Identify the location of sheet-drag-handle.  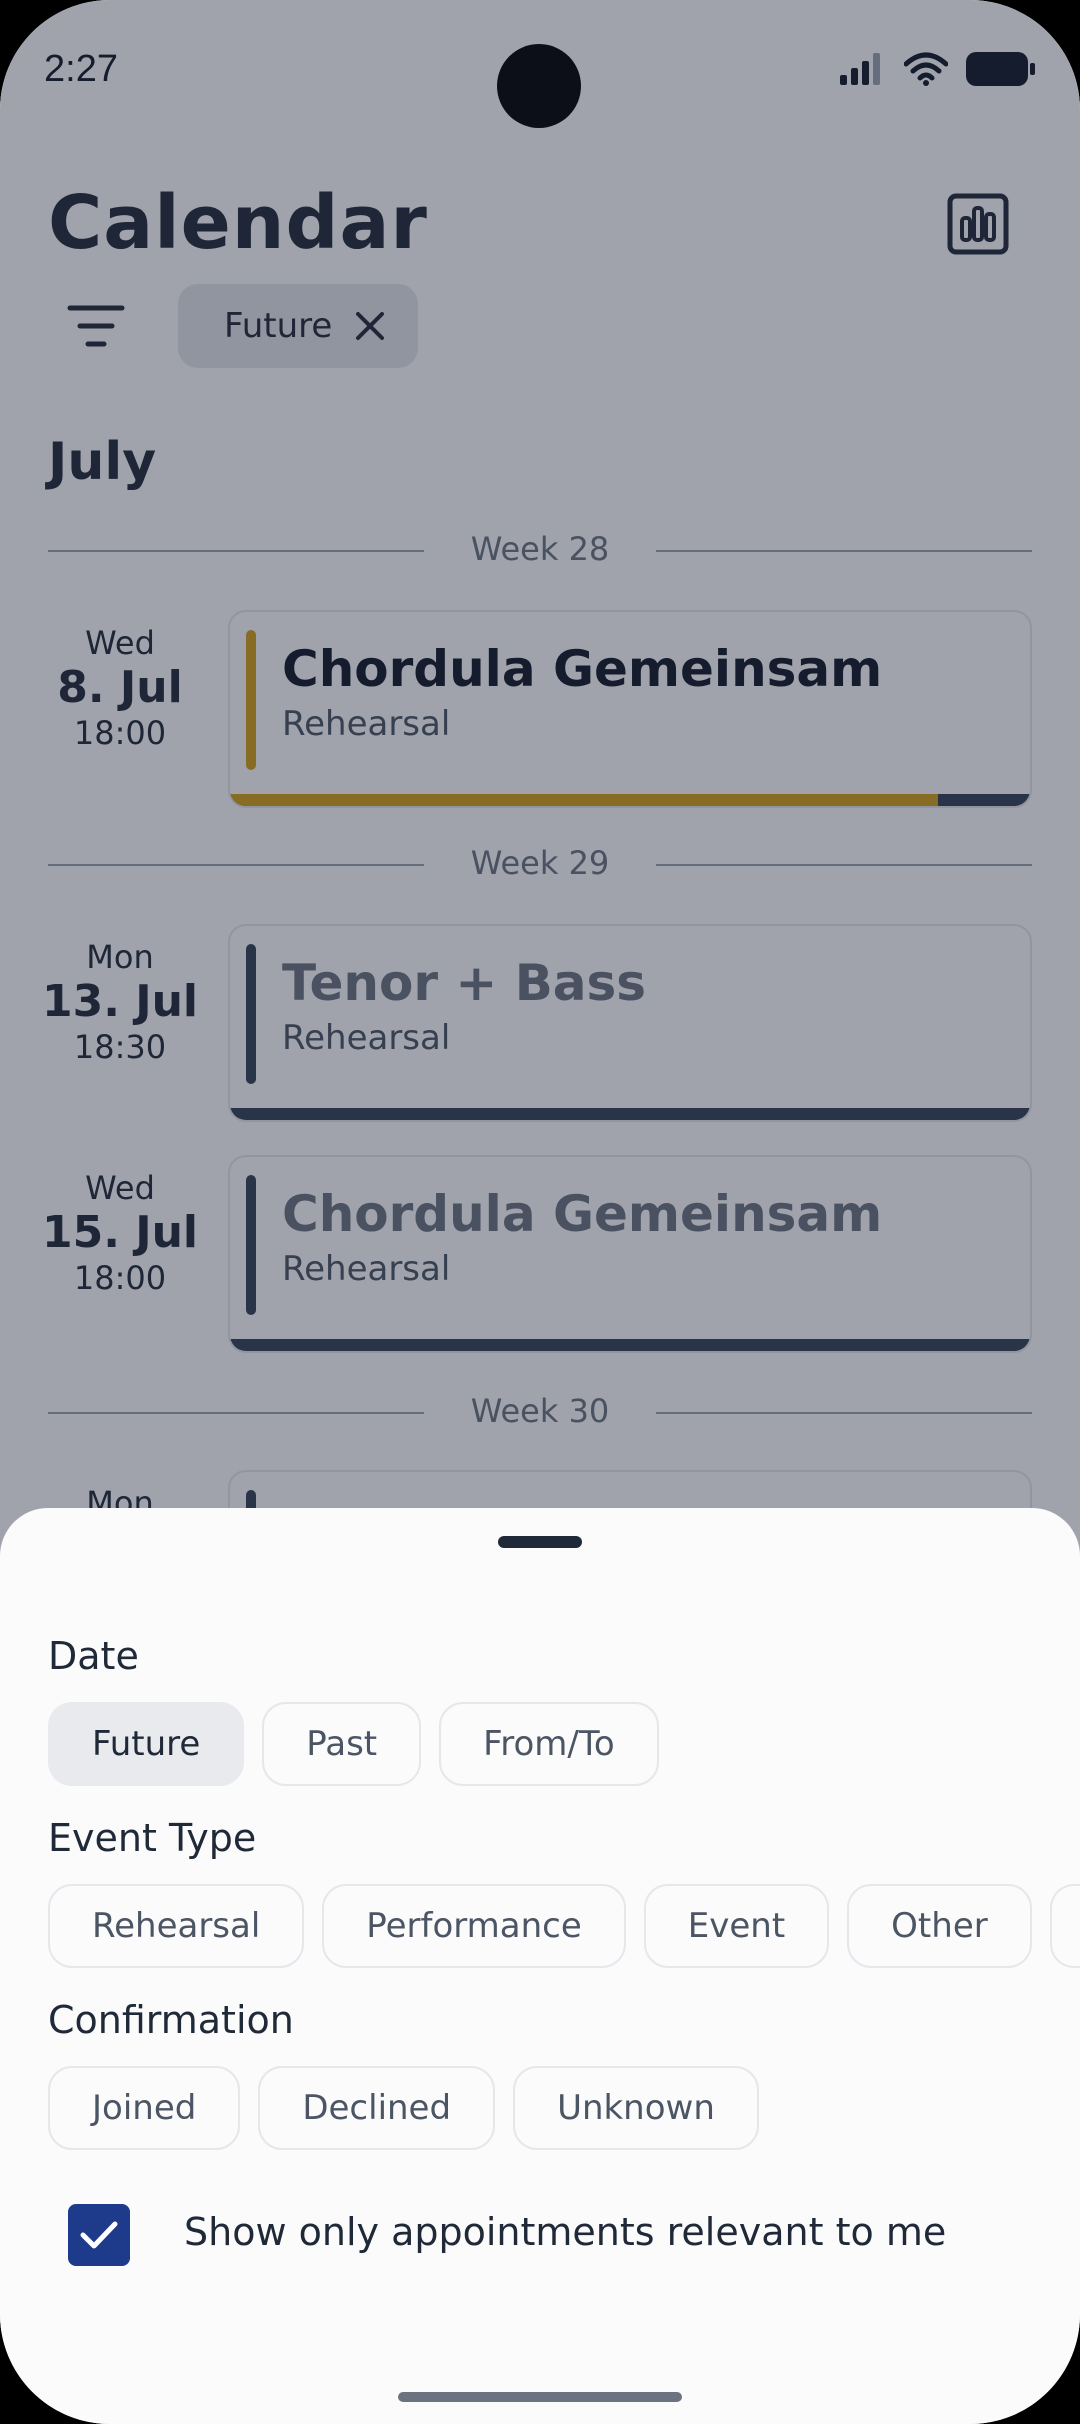
(540, 1542).